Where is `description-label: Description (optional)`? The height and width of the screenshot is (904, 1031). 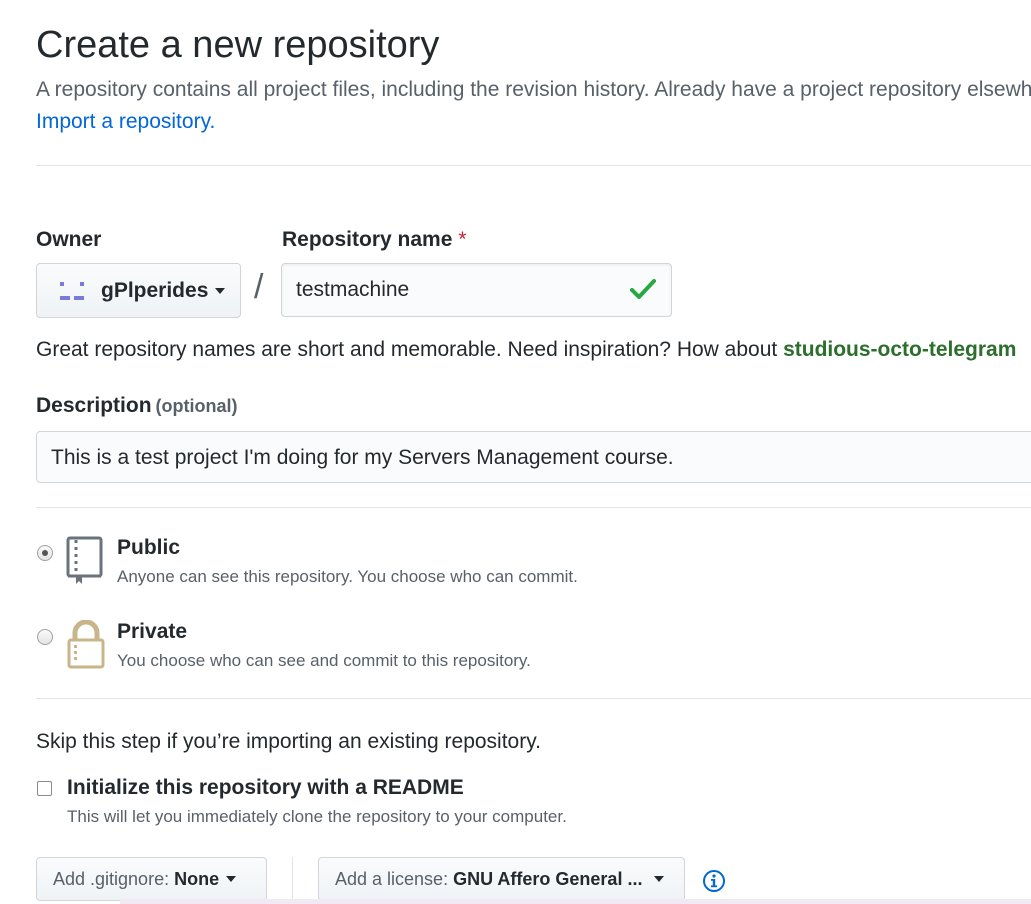
description-label: Description (optional) is located at coordinates (137, 406).